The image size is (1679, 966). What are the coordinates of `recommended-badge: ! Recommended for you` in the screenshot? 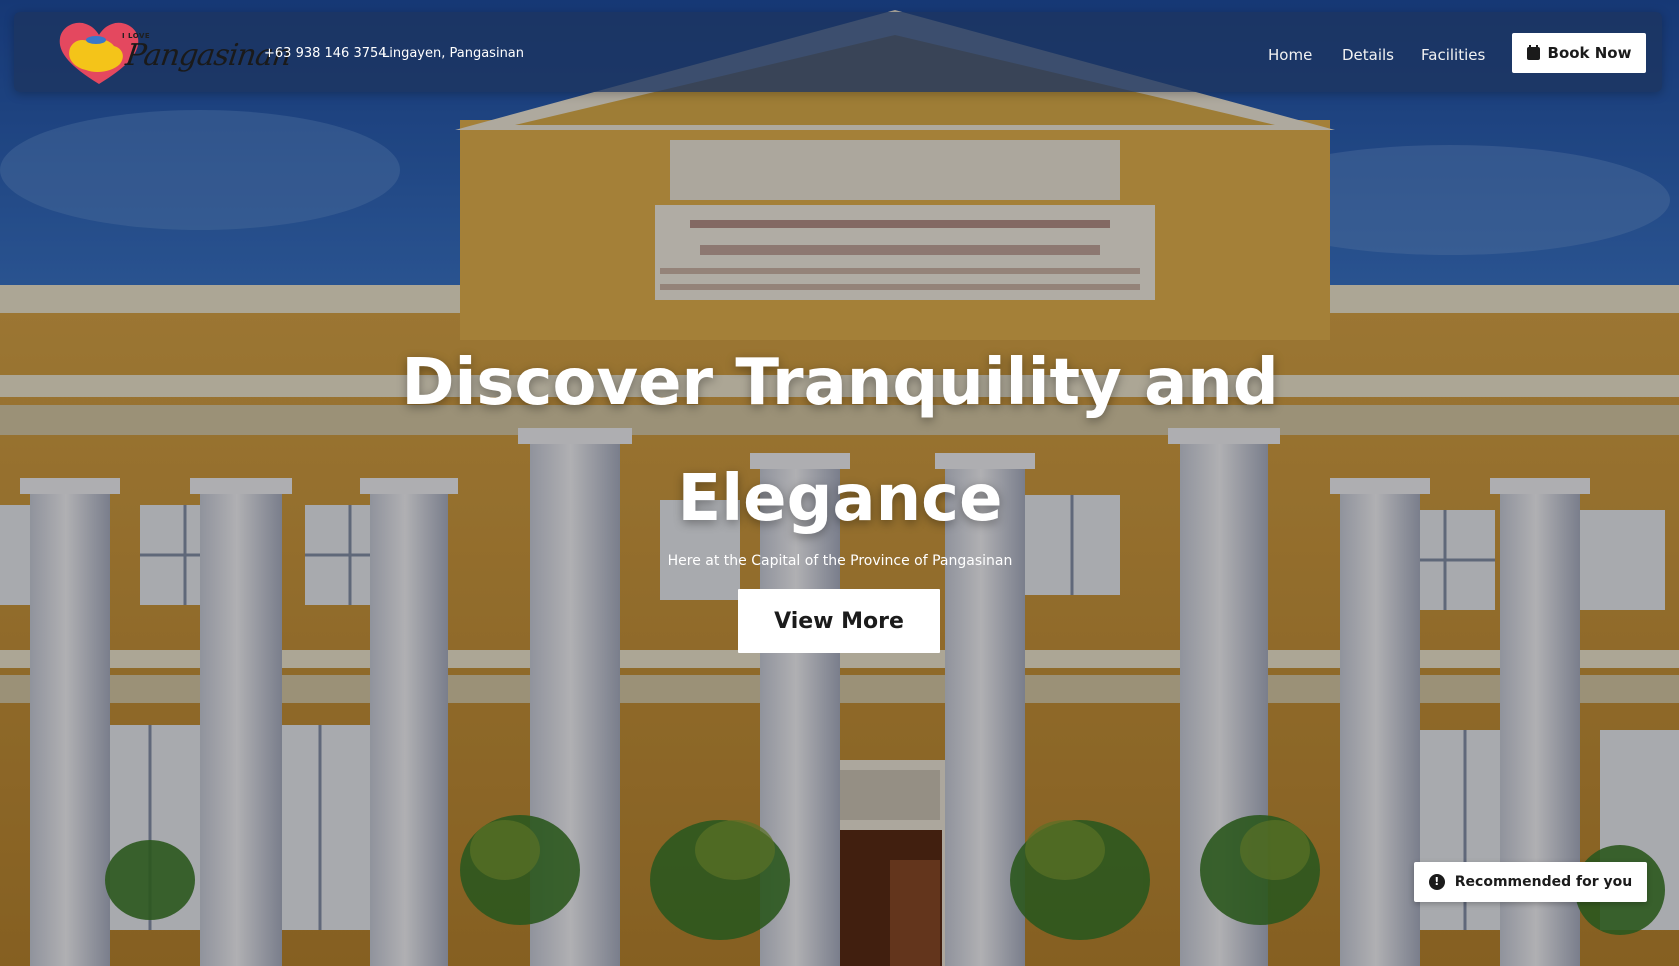 It's located at (1530, 882).